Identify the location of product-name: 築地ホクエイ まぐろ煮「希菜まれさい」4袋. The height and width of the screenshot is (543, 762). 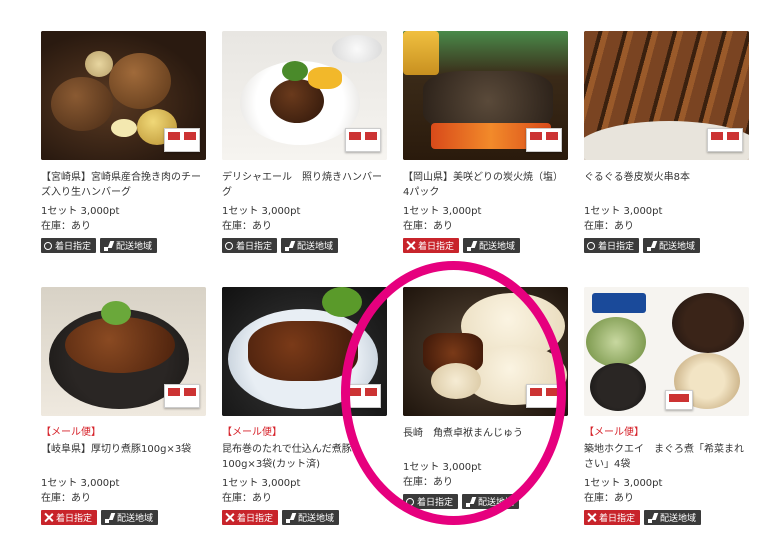
(666, 457).